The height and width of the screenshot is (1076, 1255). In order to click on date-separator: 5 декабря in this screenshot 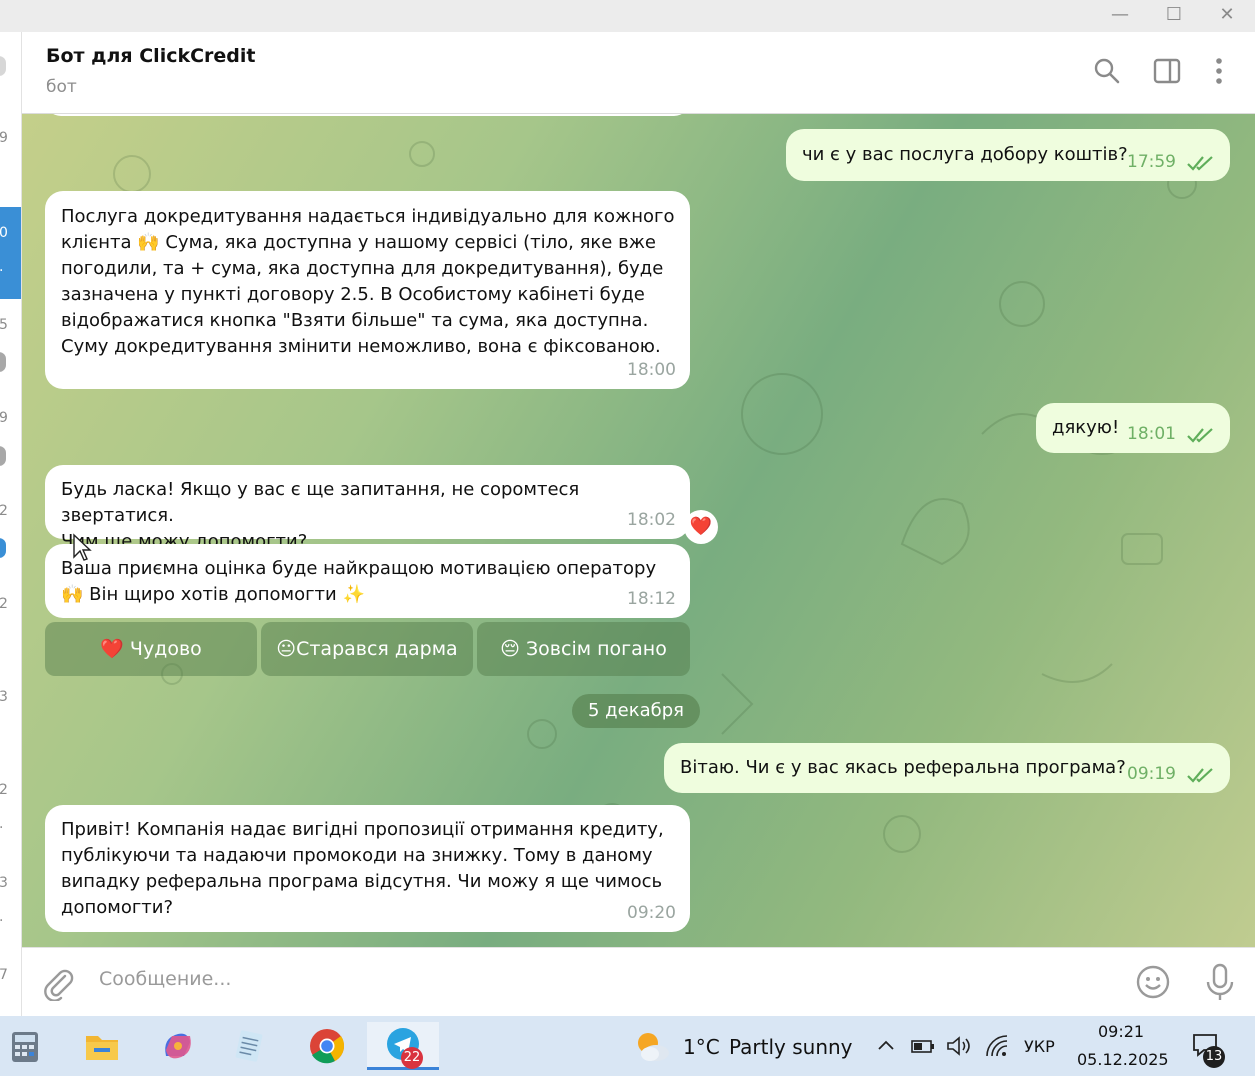, I will do `click(636, 711)`.